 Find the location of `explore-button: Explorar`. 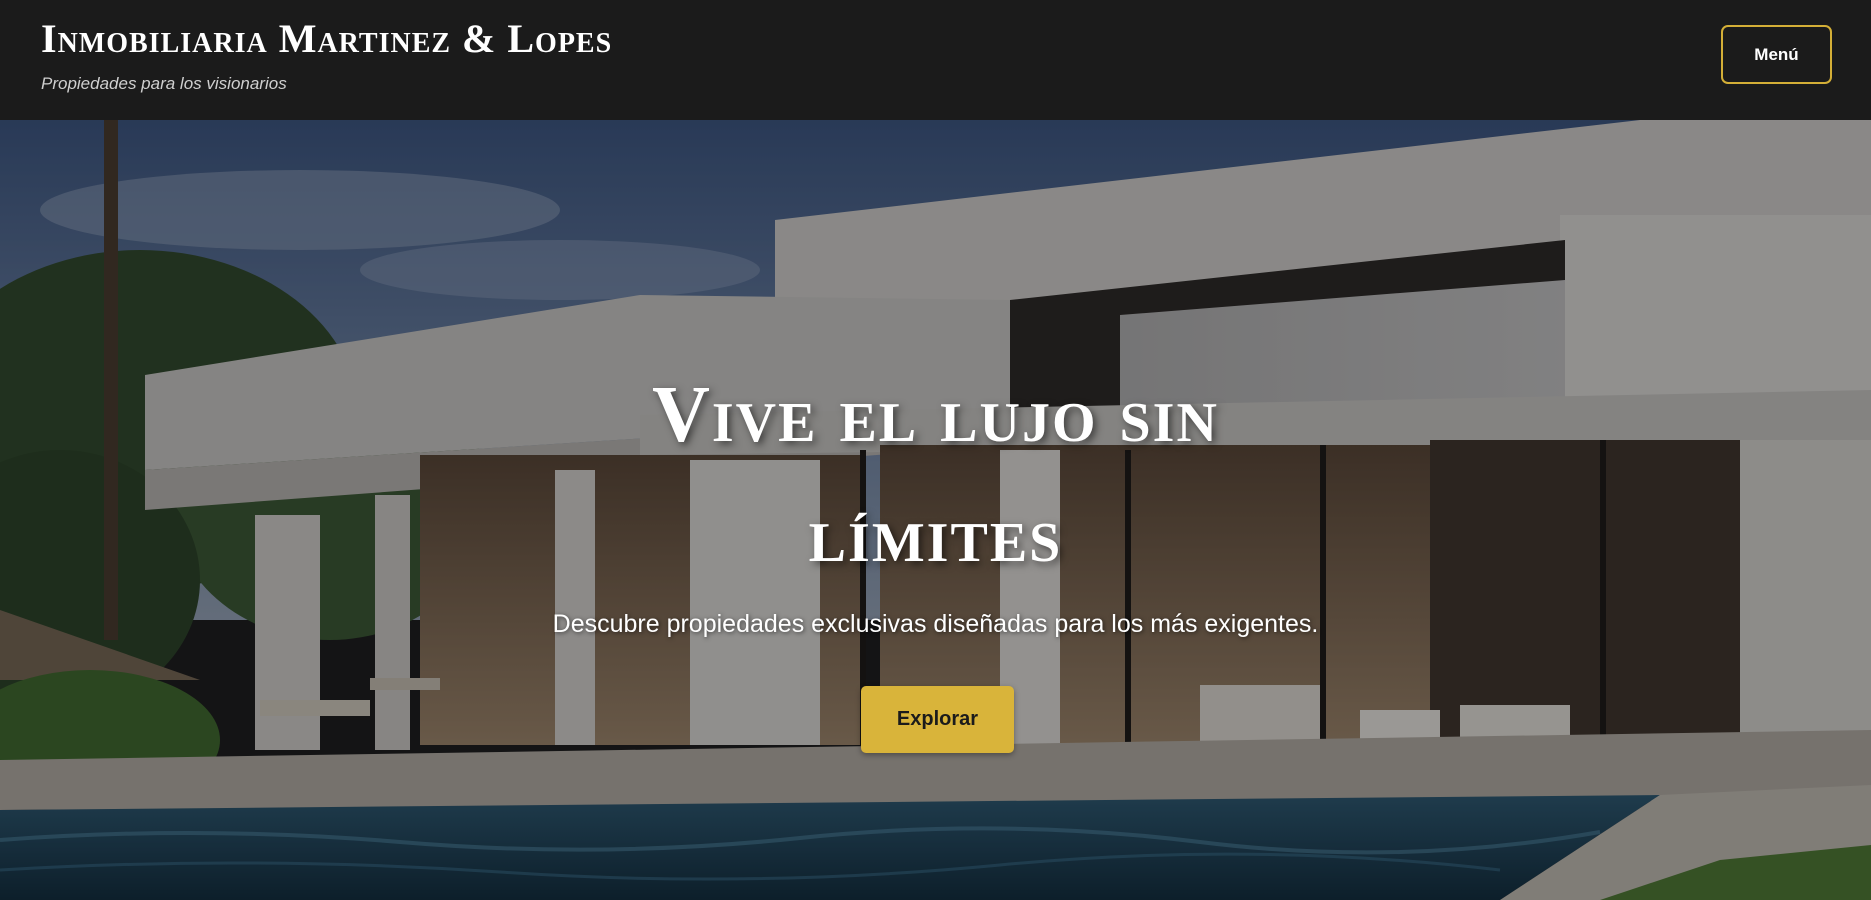

explore-button: Explorar is located at coordinates (937, 719).